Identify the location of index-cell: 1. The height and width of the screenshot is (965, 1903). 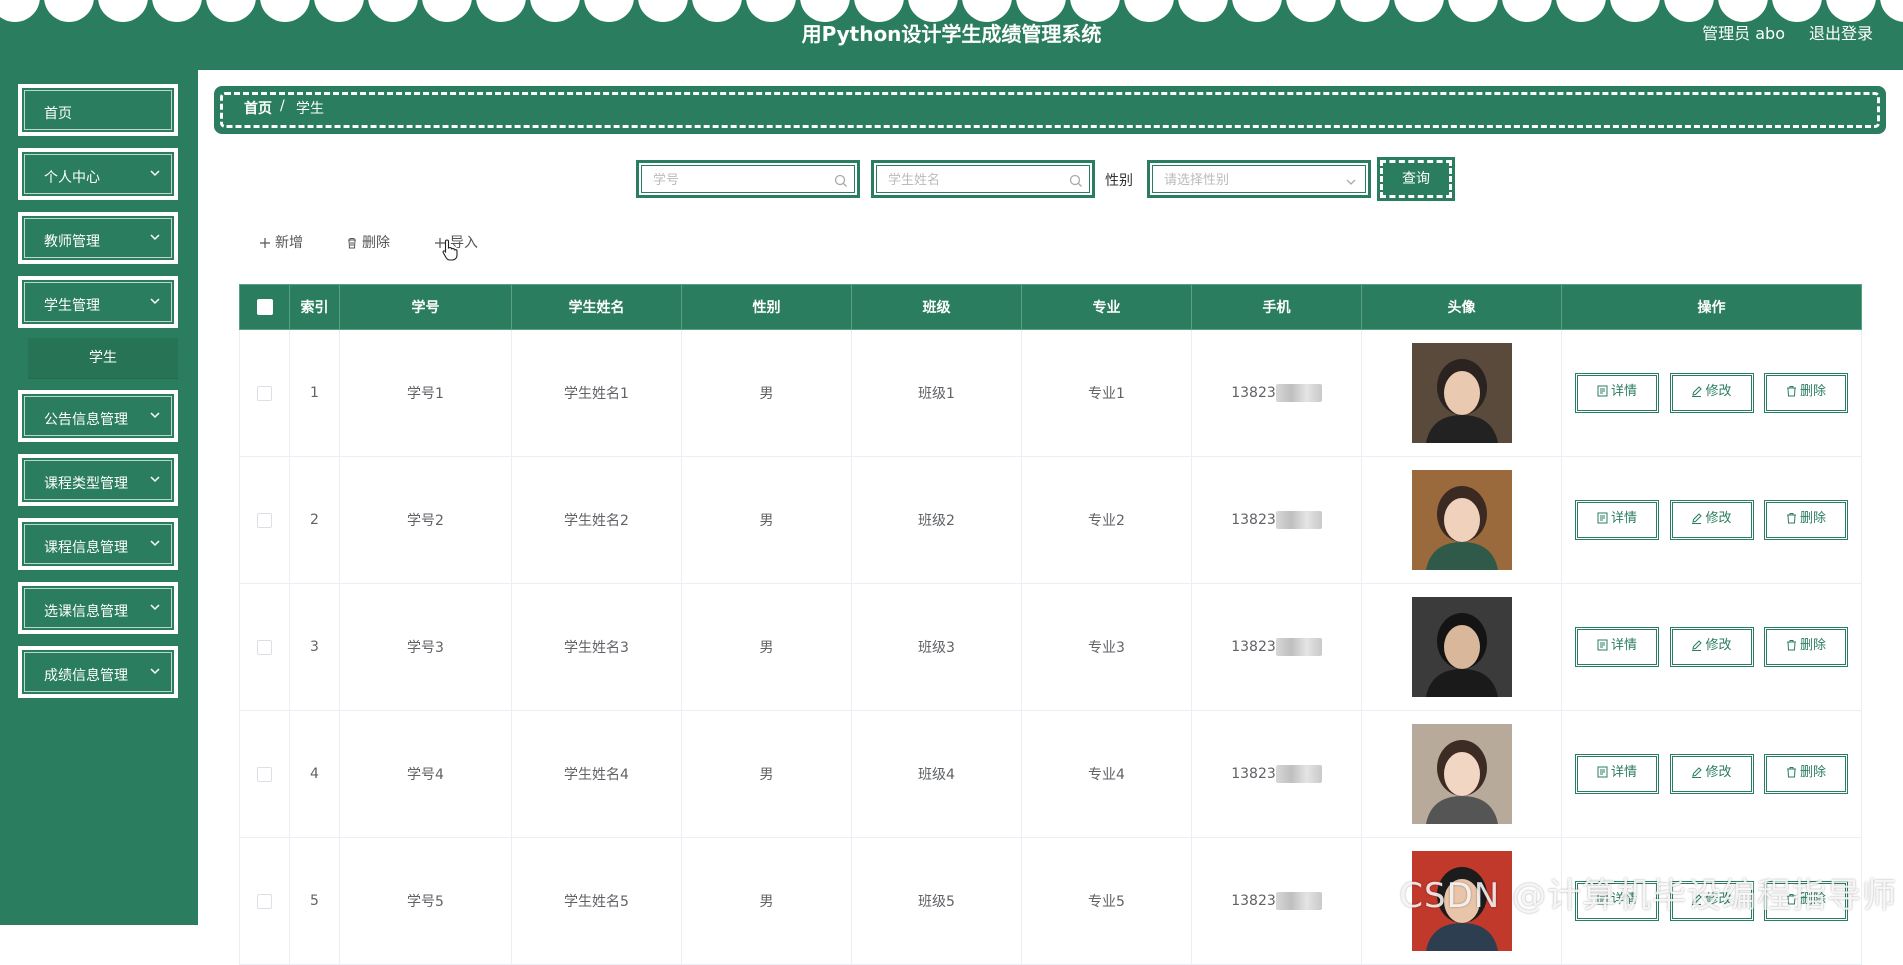
(314, 393).